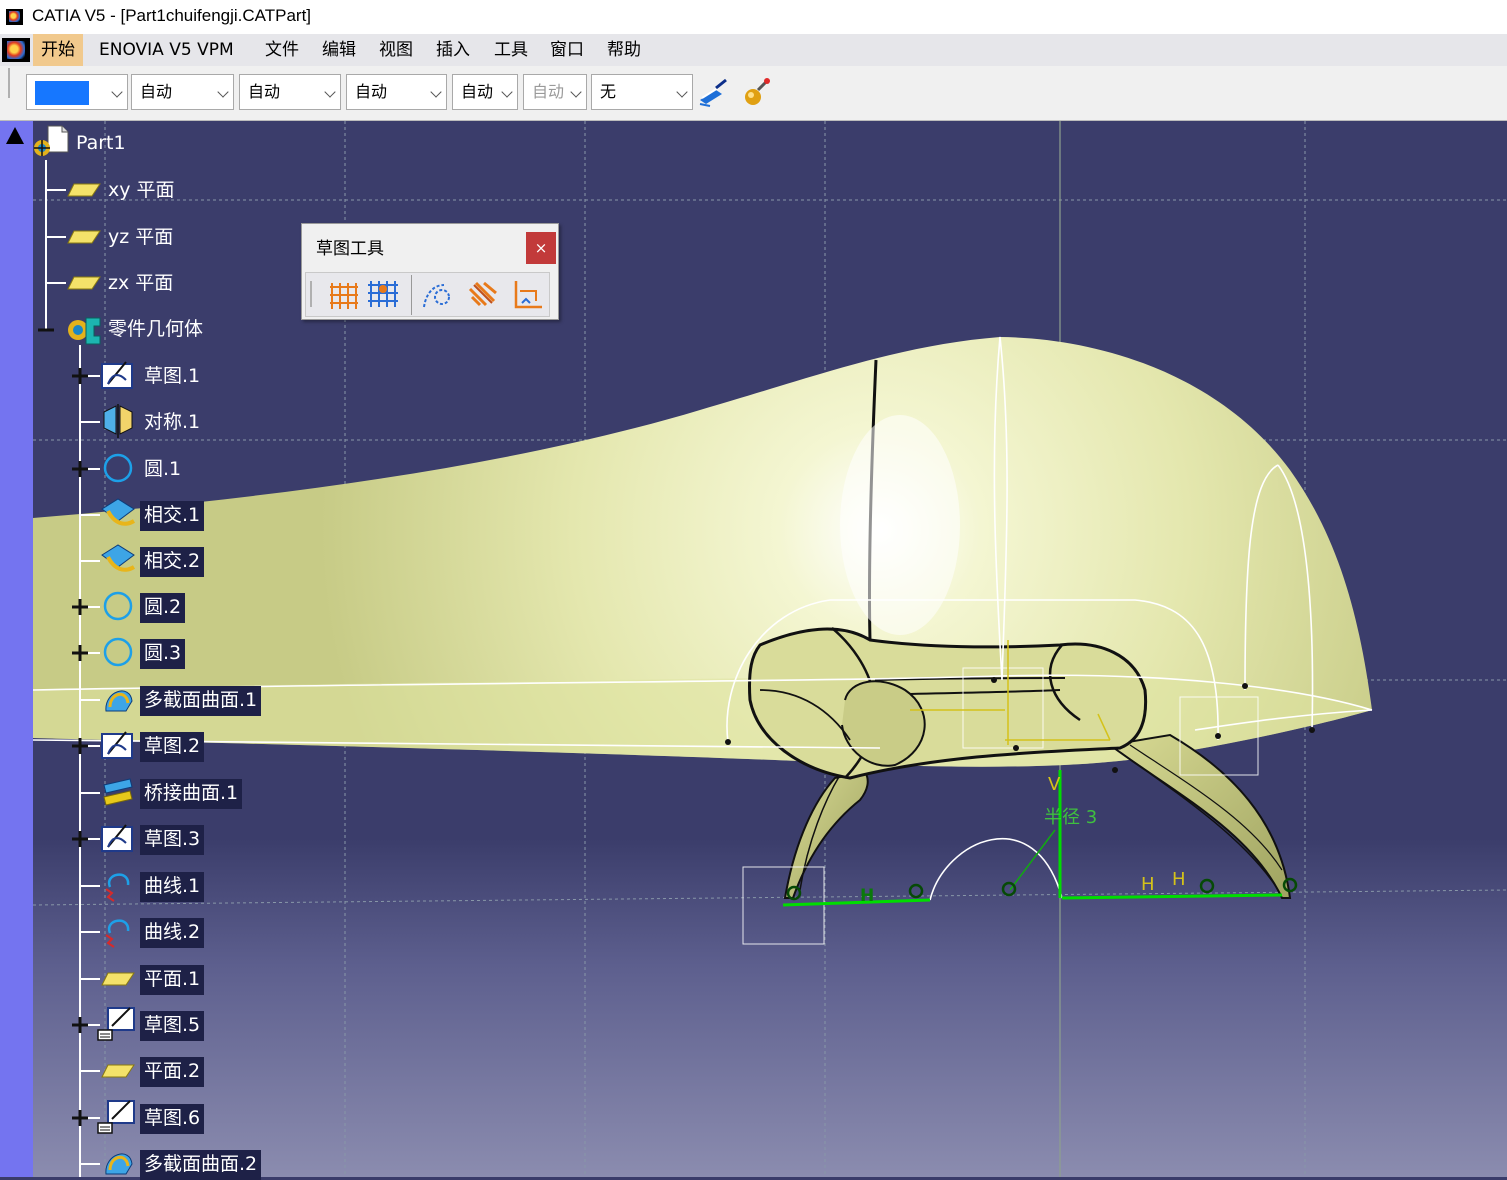  What do you see at coordinates (172, 840) in the screenshot?
I see `tree-item-sketch-3: 草图.3` at bounding box center [172, 840].